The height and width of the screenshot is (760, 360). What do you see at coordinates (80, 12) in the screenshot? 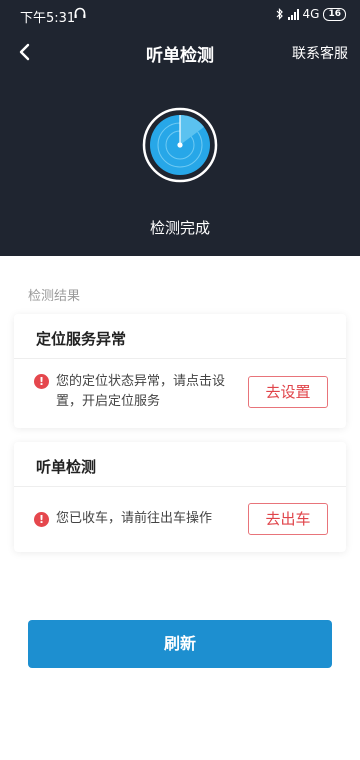
I see `headset-icon` at bounding box center [80, 12].